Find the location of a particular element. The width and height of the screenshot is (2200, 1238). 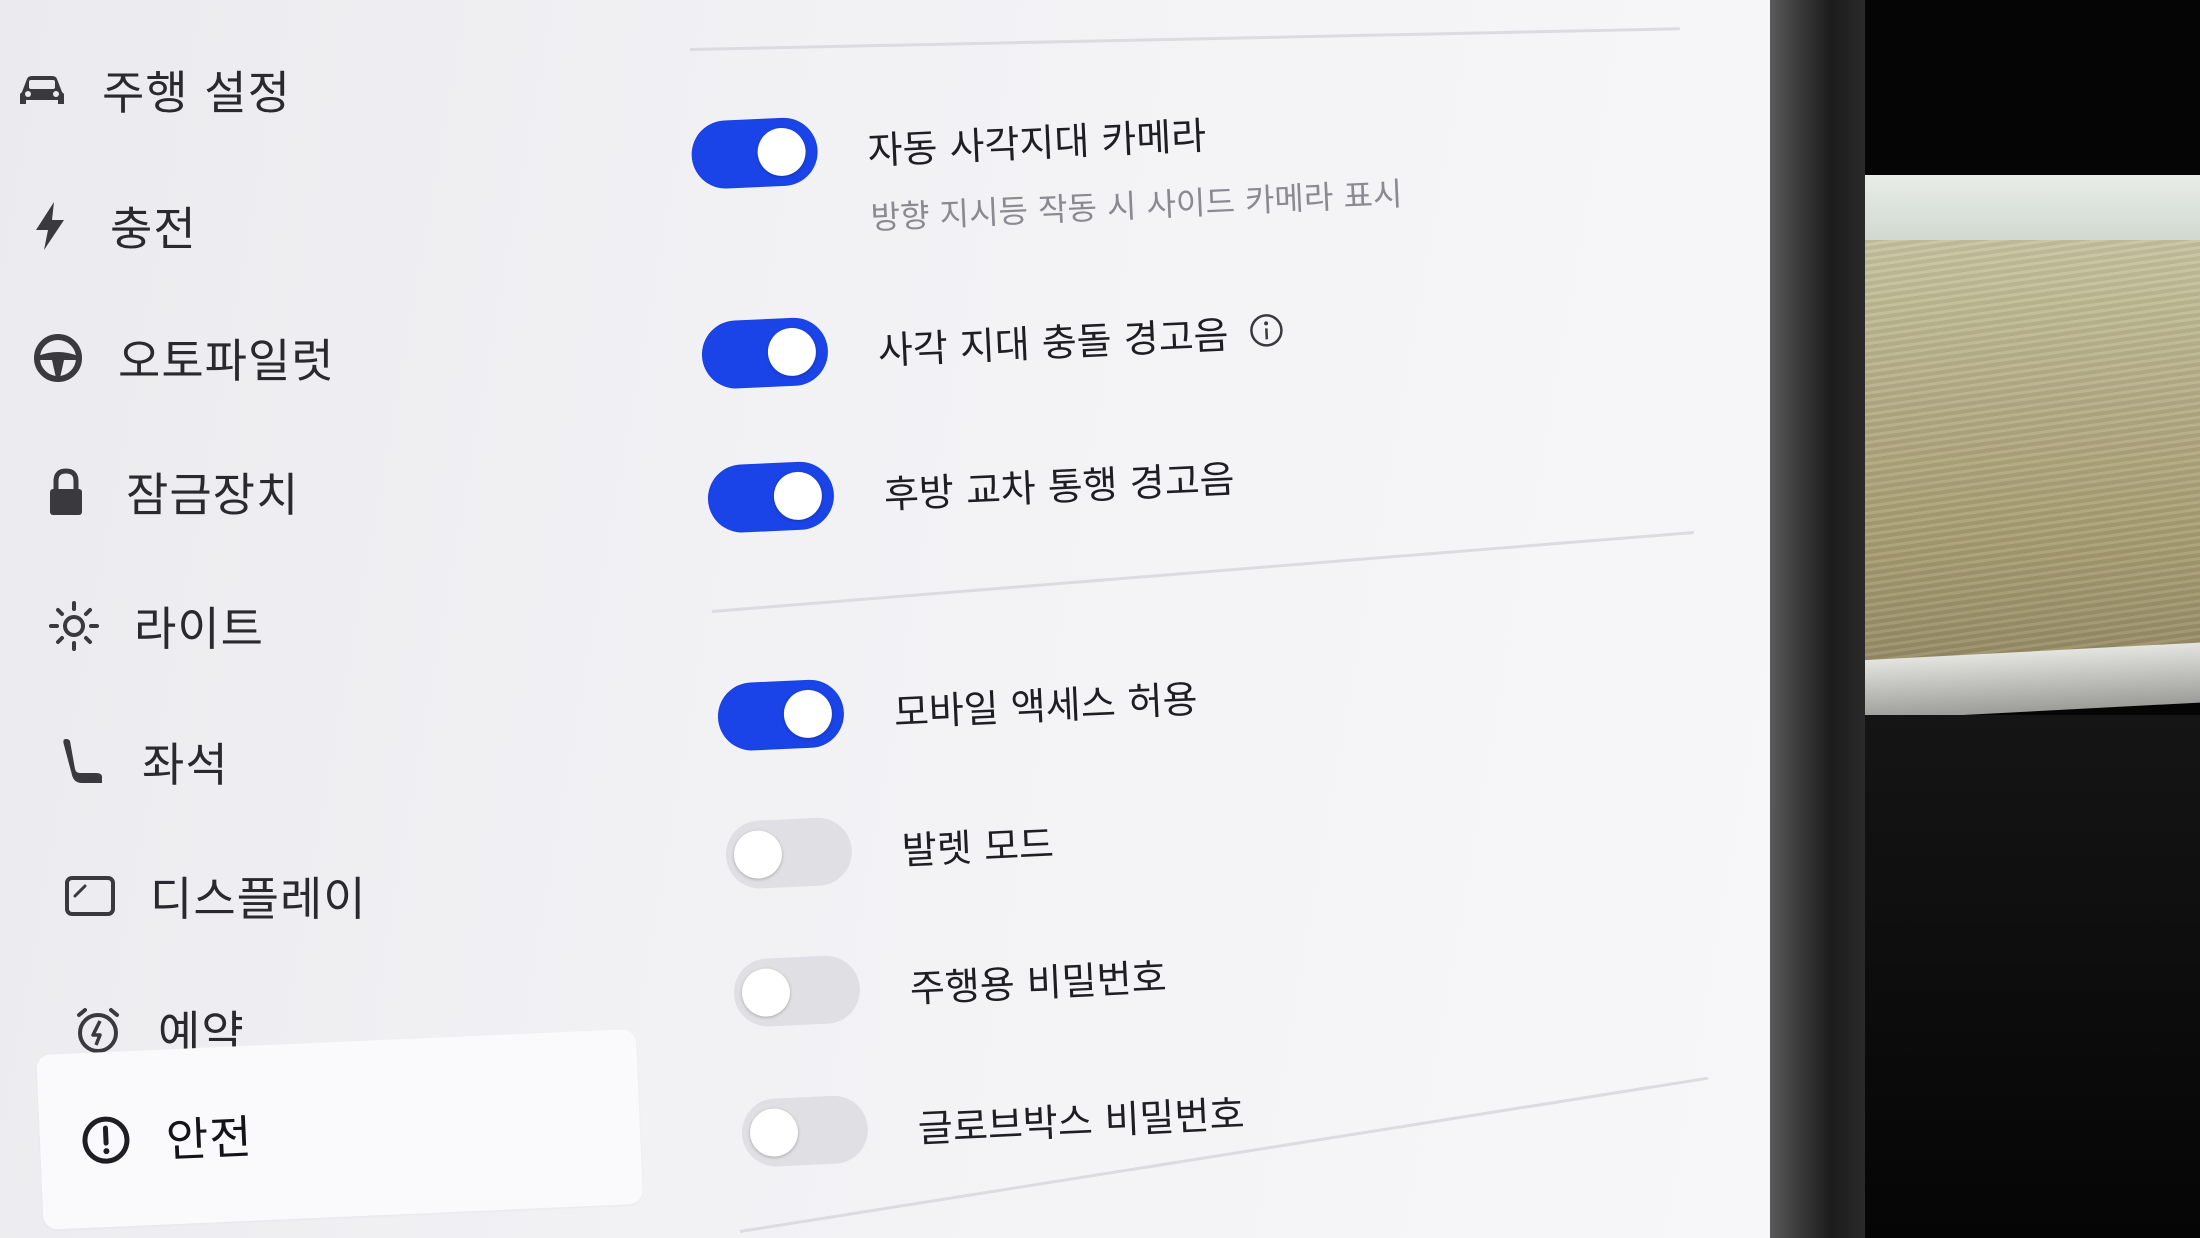

setting-glovebox-pin: 글로브박스 비밀번호 is located at coordinates (992, 1122).